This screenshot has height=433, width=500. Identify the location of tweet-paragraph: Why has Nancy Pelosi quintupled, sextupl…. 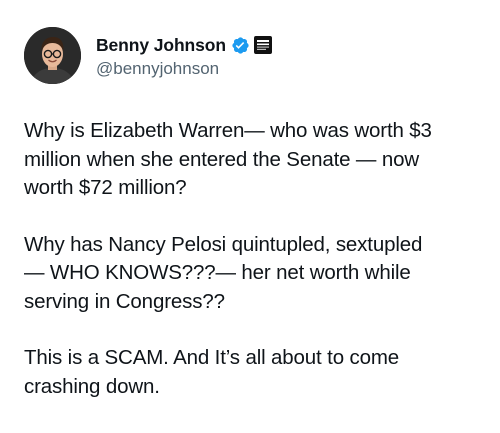
(223, 272).